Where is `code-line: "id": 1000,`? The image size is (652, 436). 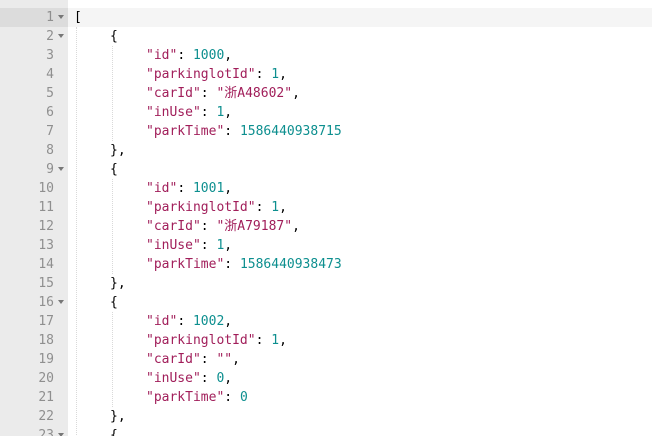
code-line: "id": 1000, is located at coordinates (189, 55).